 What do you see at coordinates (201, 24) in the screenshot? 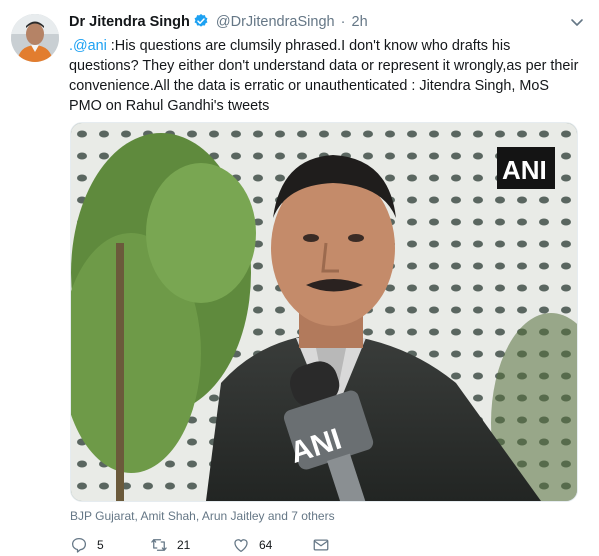
I see `verified-badge-icon` at bounding box center [201, 24].